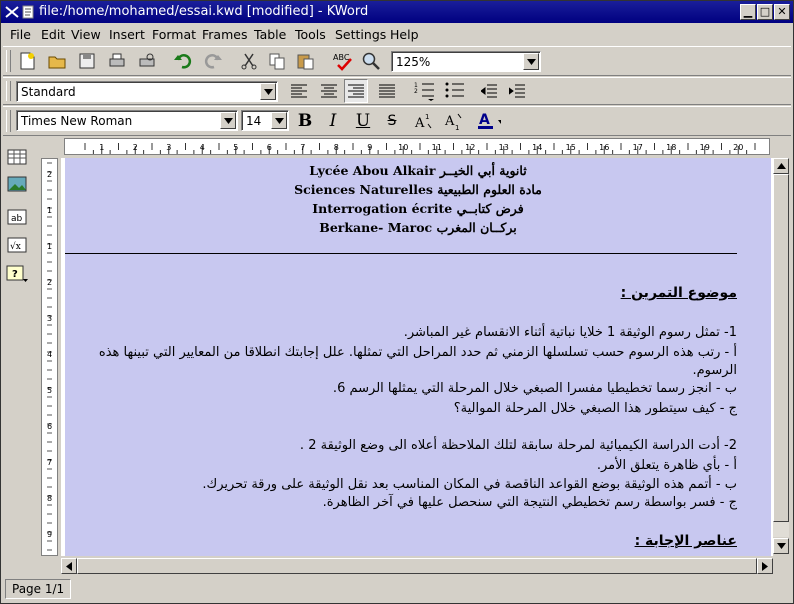 The width and height of the screenshot is (794, 604). What do you see at coordinates (781, 348) in the screenshot?
I see `scroll-thumb` at bounding box center [781, 348].